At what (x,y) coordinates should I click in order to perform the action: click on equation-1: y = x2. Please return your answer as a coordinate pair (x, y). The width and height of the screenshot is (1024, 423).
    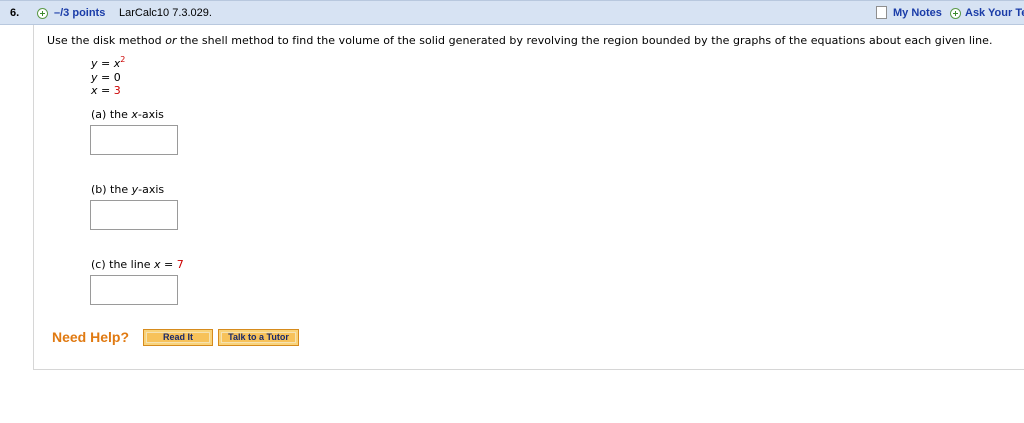
    Looking at the image, I should click on (108, 62).